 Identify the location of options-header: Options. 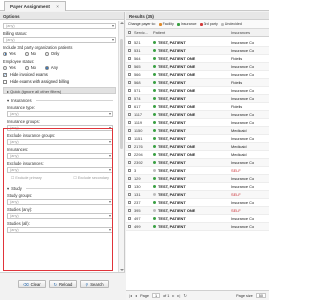
(62, 16).